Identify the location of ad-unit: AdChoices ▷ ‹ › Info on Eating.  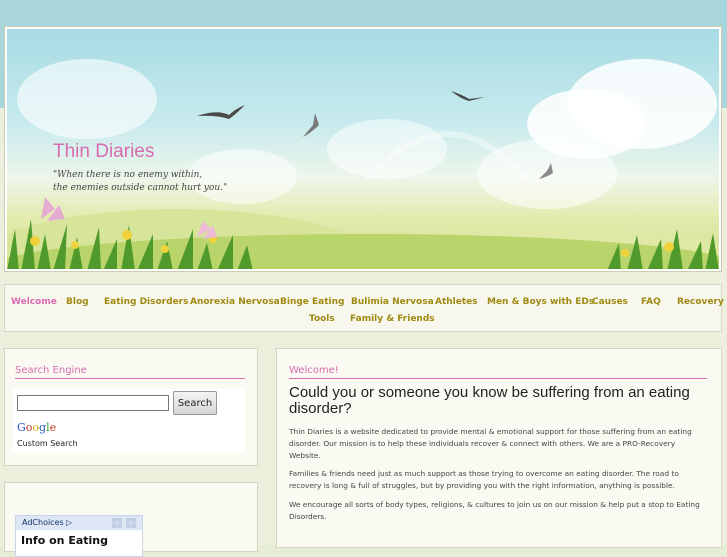
(79, 536).